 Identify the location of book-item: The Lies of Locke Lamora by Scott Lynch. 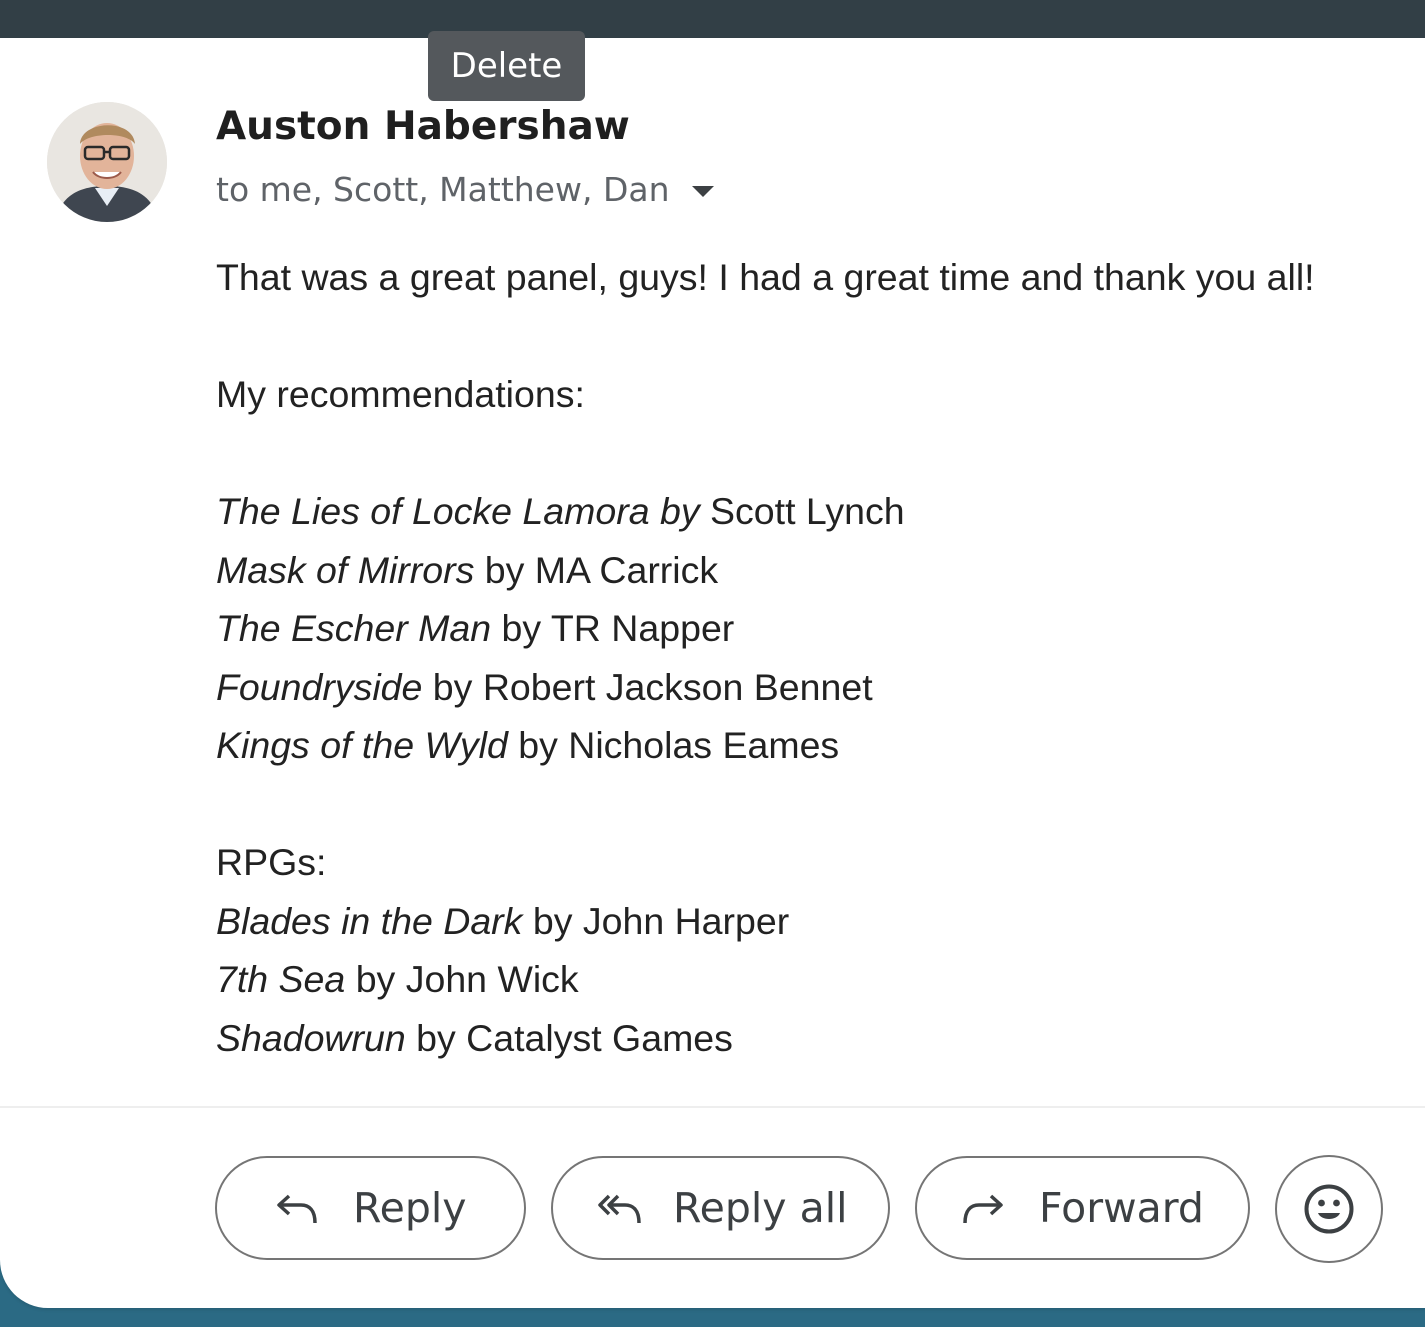
(765, 511).